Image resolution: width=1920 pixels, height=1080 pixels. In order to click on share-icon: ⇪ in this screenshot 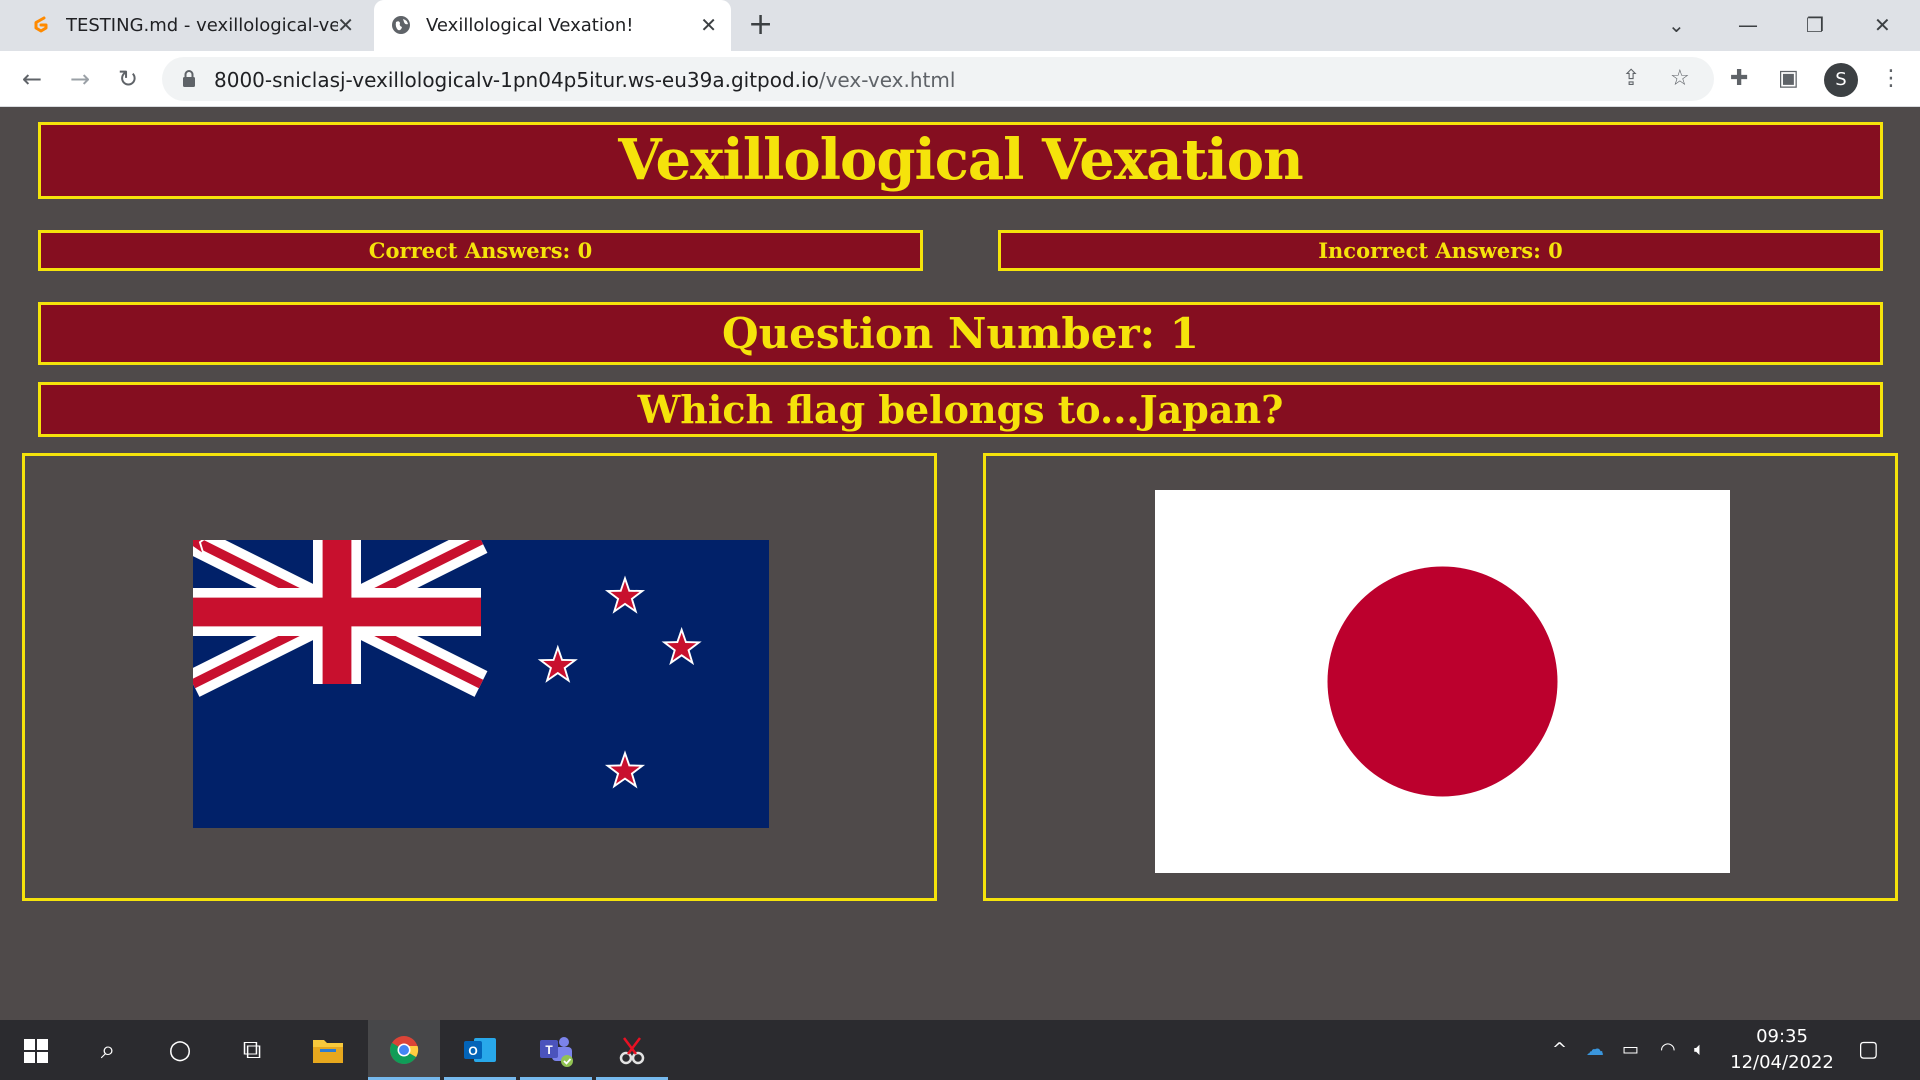, I will do `click(1631, 79)`.